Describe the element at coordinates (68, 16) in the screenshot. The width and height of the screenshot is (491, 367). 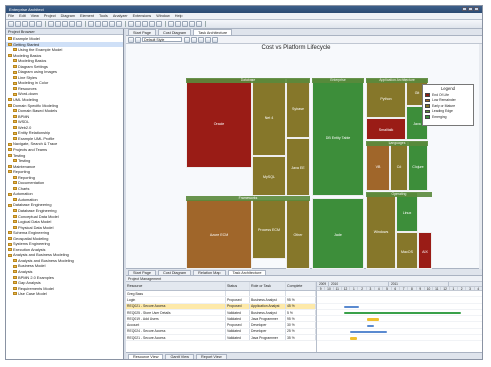
I see `menu-item-diagram: Diagram` at that location.